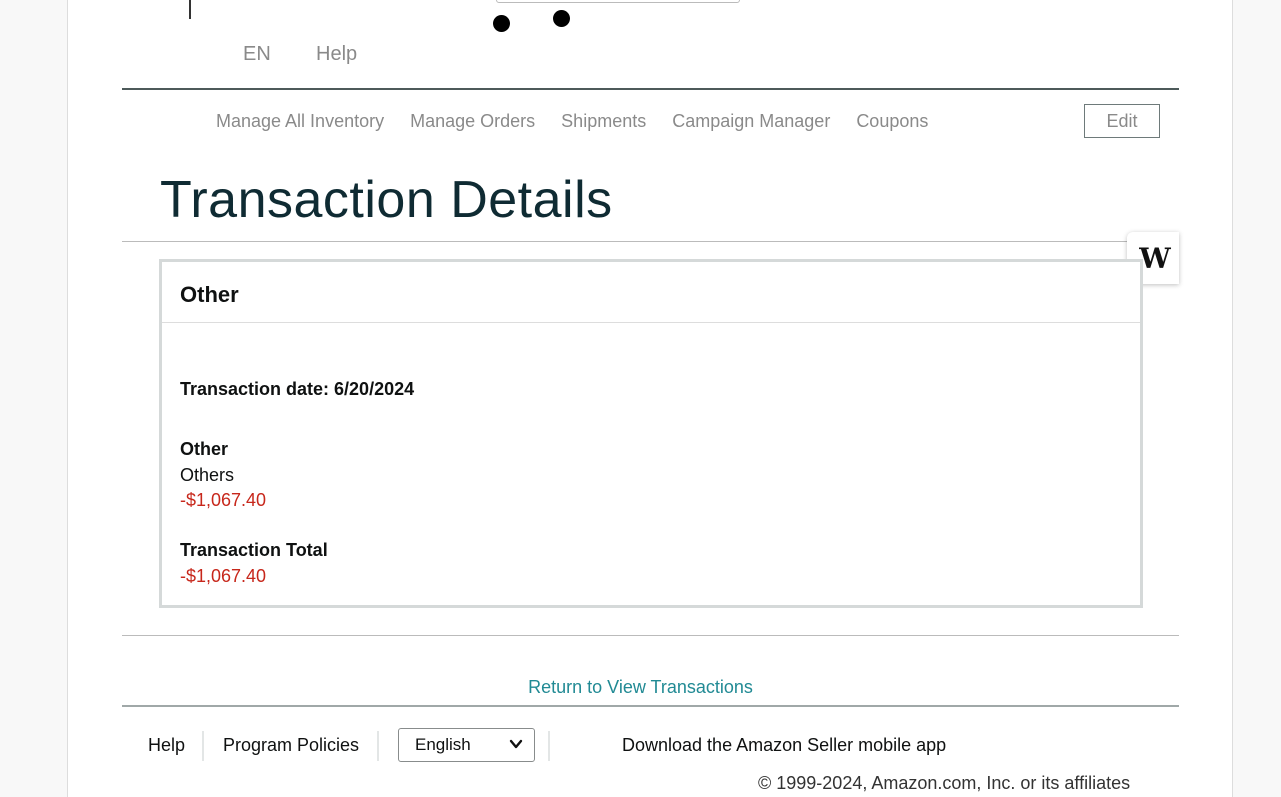 The image size is (1281, 797). What do you see at coordinates (209, 294) in the screenshot?
I see `card-title: Other` at bounding box center [209, 294].